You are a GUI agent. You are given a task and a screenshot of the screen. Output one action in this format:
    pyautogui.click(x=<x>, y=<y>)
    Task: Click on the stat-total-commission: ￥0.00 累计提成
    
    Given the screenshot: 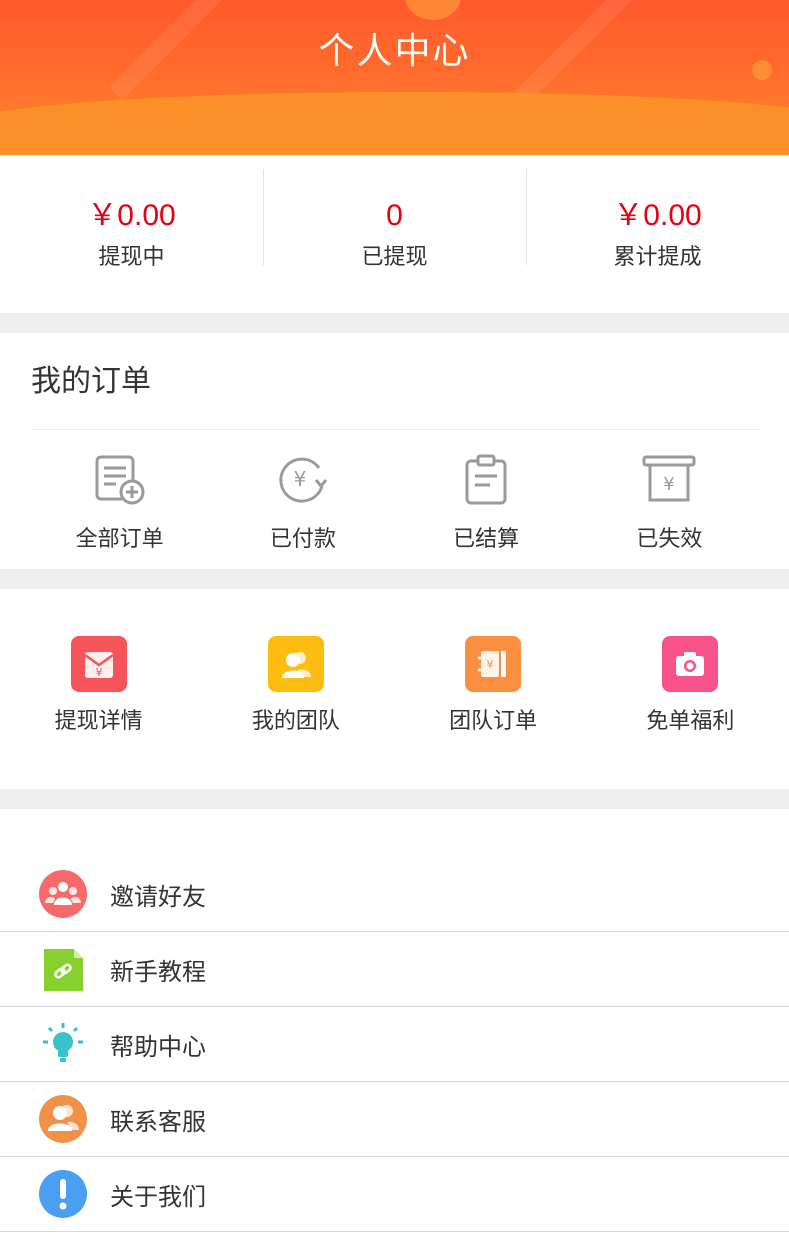 What is the action you would take?
    pyautogui.click(x=657, y=221)
    